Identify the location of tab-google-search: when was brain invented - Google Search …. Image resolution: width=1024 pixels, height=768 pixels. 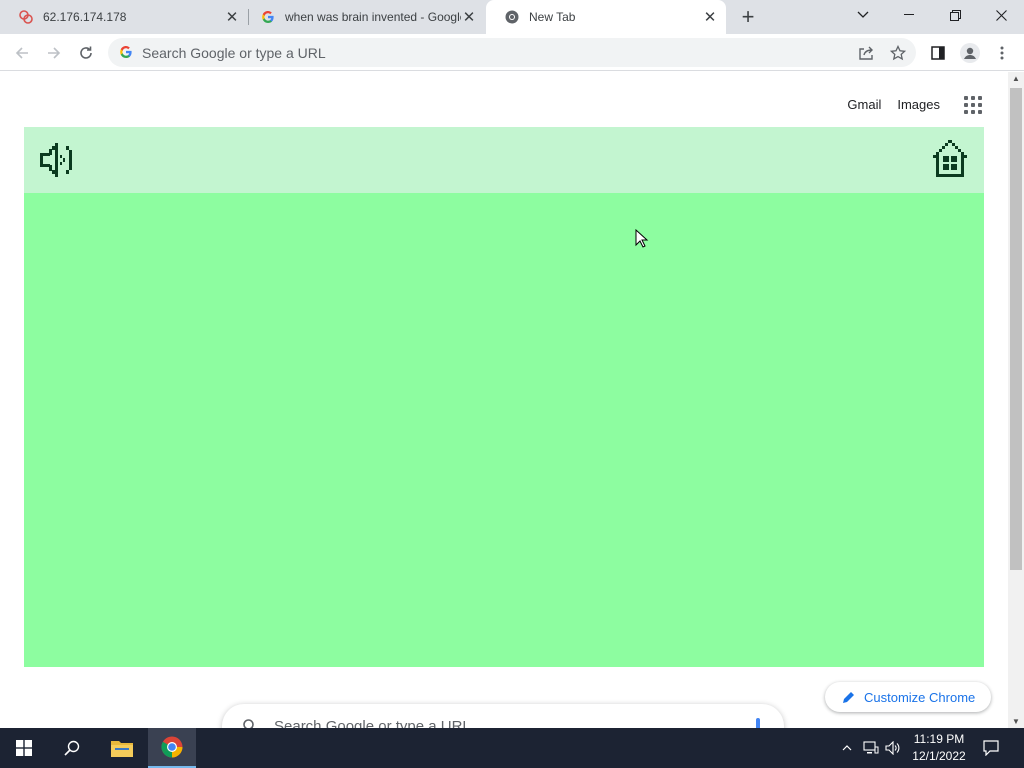
(364, 17).